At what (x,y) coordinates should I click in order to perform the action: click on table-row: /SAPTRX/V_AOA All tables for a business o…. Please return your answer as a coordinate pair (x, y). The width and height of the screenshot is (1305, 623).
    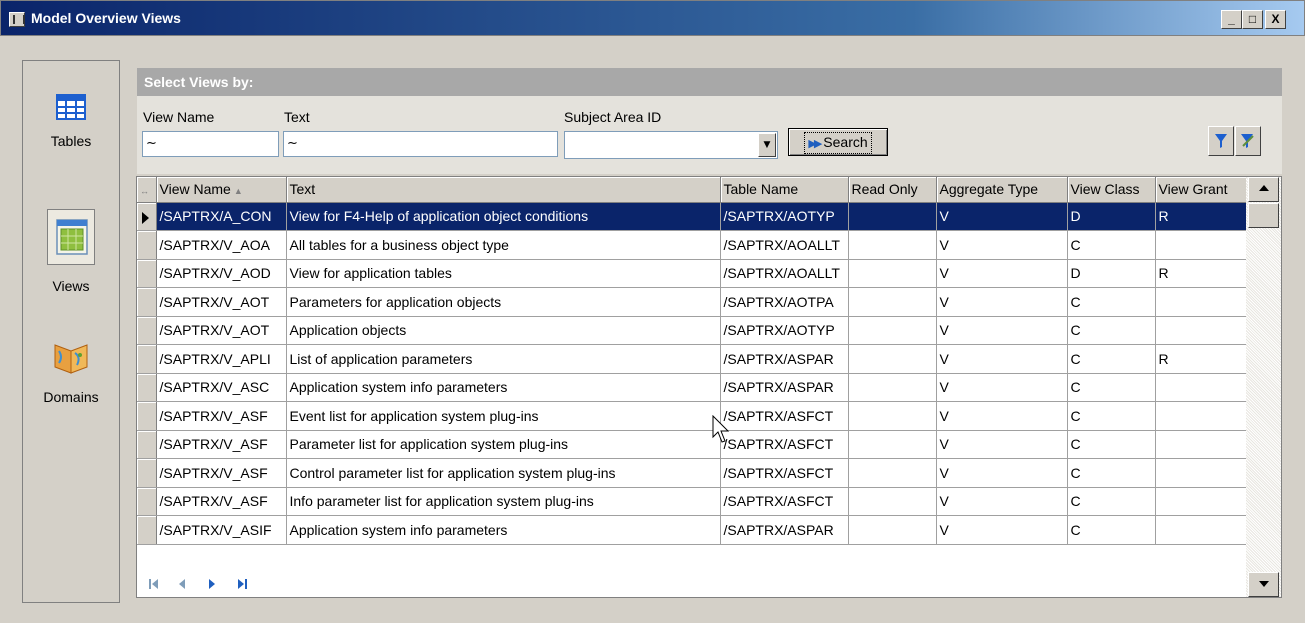
    Looking at the image, I should click on (692, 245).